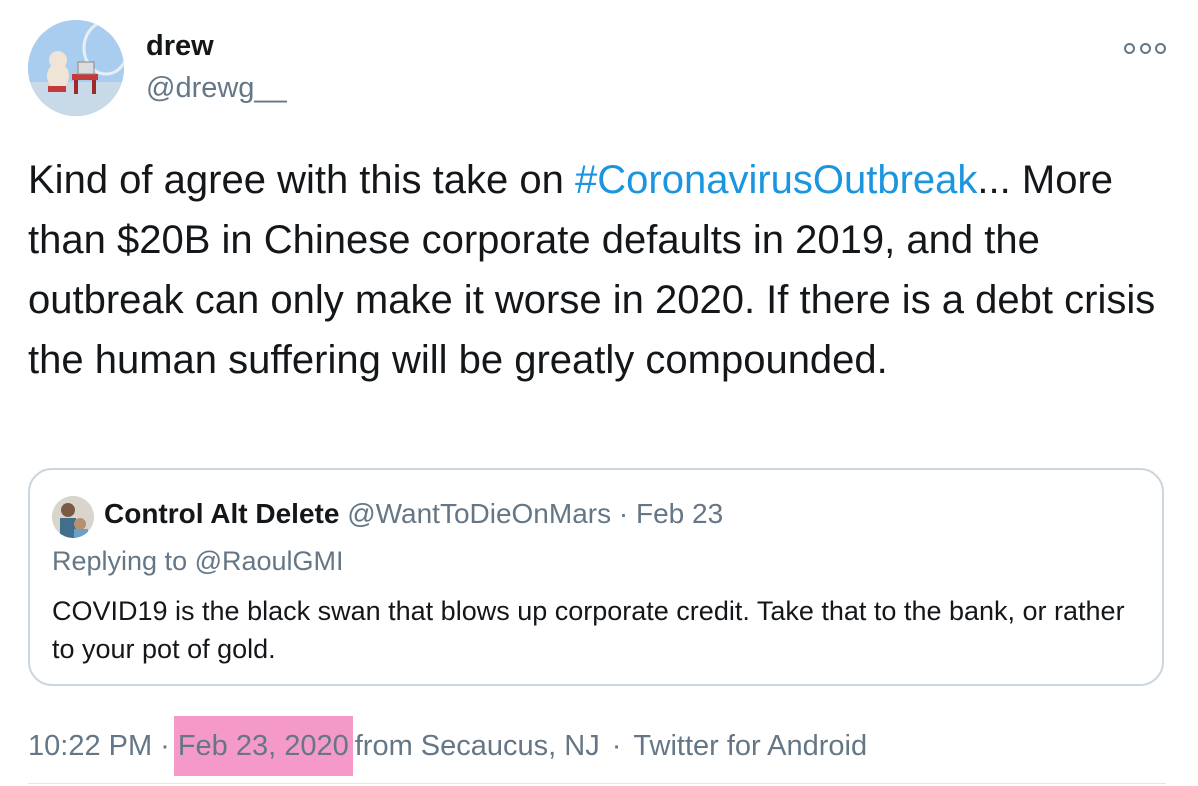  Describe the element at coordinates (180, 46) in the screenshot. I see `author-display-name: drew` at that location.